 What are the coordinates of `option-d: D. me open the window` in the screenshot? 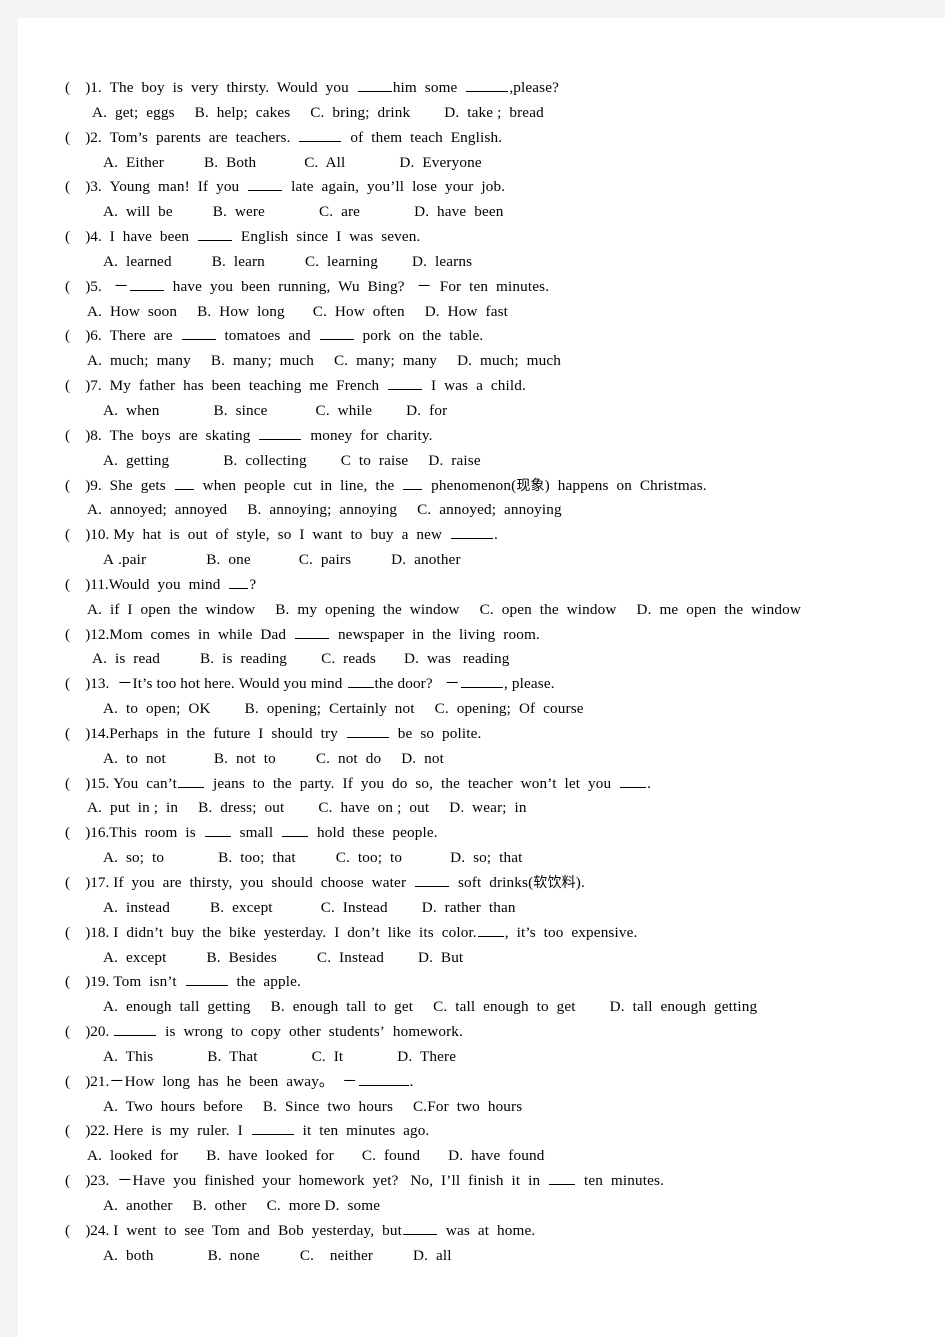 It's located at (719, 609).